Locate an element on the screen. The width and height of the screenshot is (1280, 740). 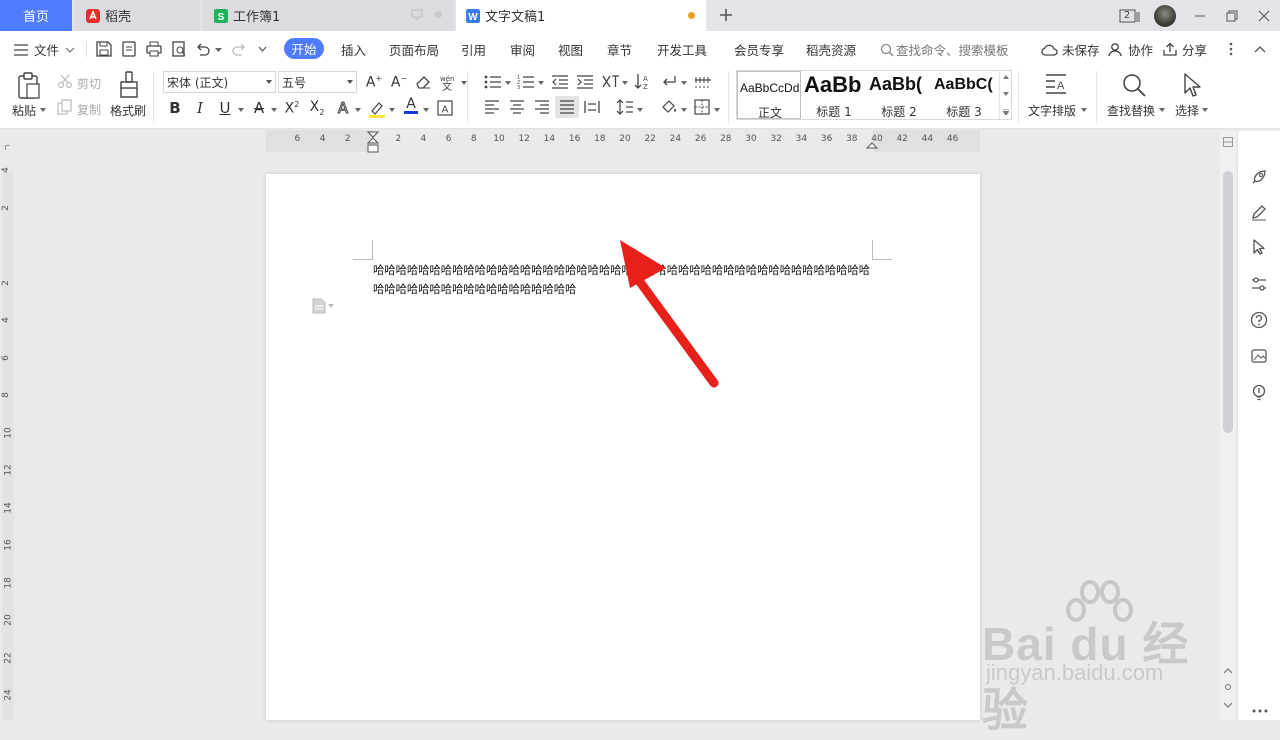
line-spacing-icon is located at coordinates (625, 107).